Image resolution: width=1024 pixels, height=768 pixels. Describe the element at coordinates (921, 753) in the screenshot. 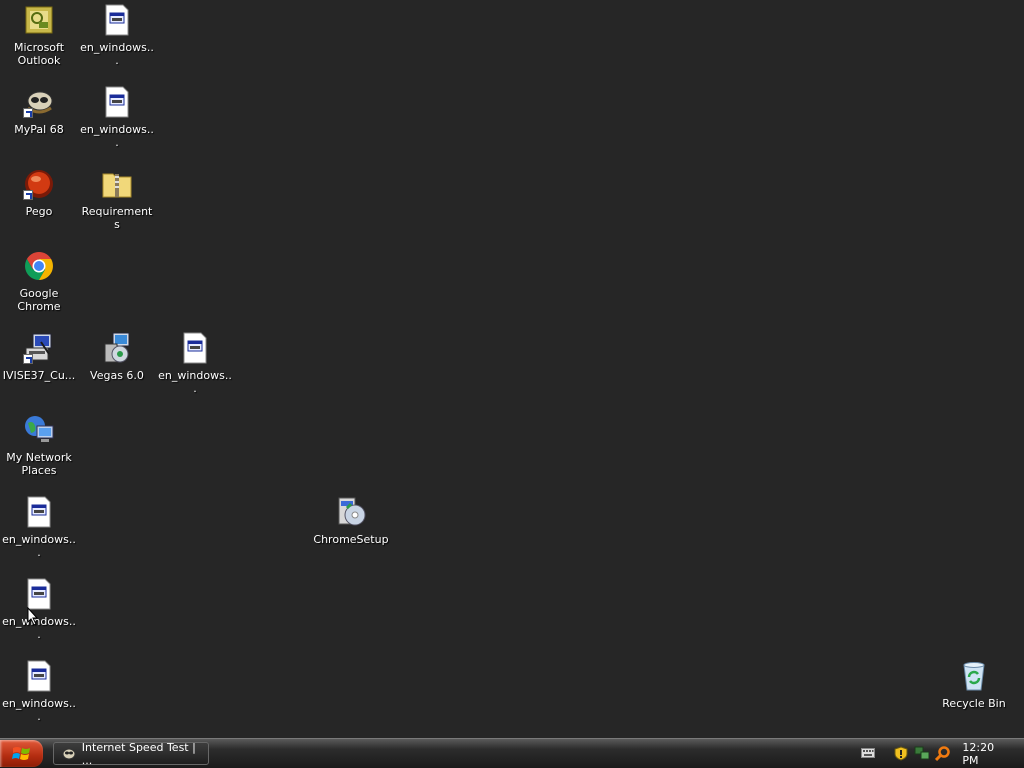

I see `network-icon` at that location.